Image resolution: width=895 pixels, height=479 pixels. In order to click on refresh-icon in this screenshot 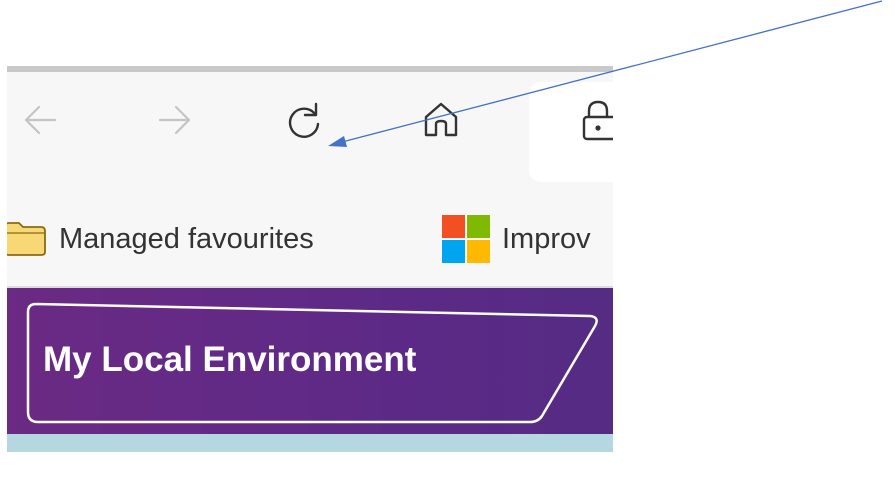, I will do `click(304, 120)`.